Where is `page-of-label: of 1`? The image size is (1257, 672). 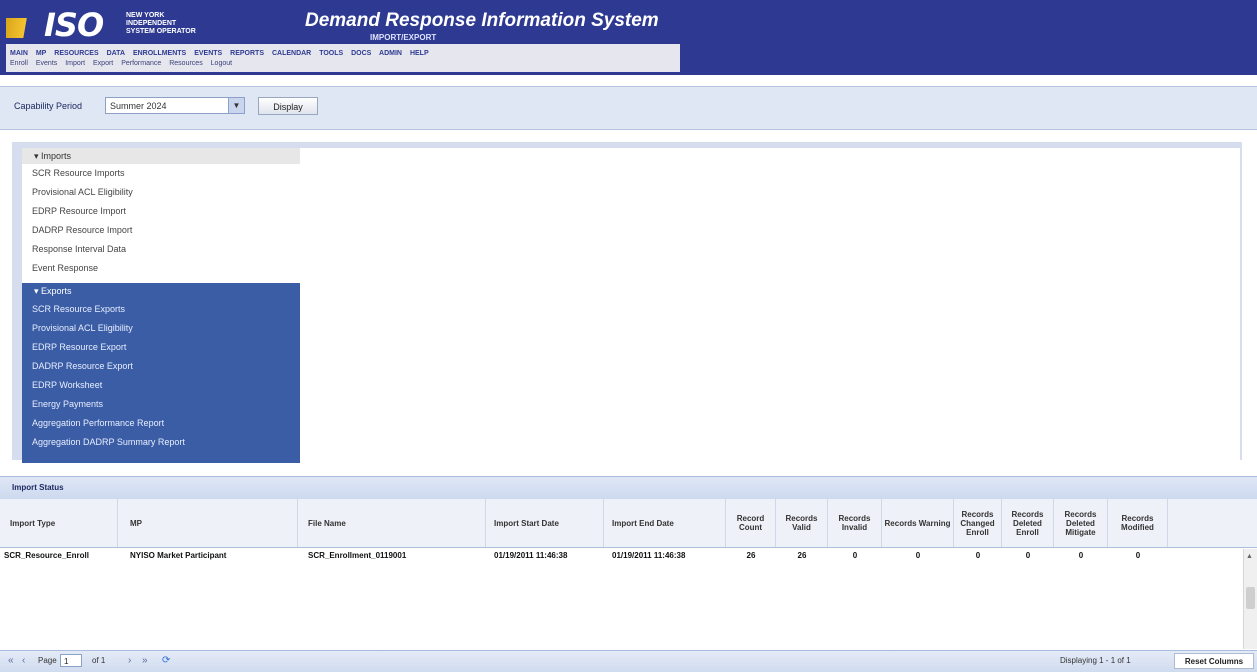
page-of-label: of 1 is located at coordinates (99, 660).